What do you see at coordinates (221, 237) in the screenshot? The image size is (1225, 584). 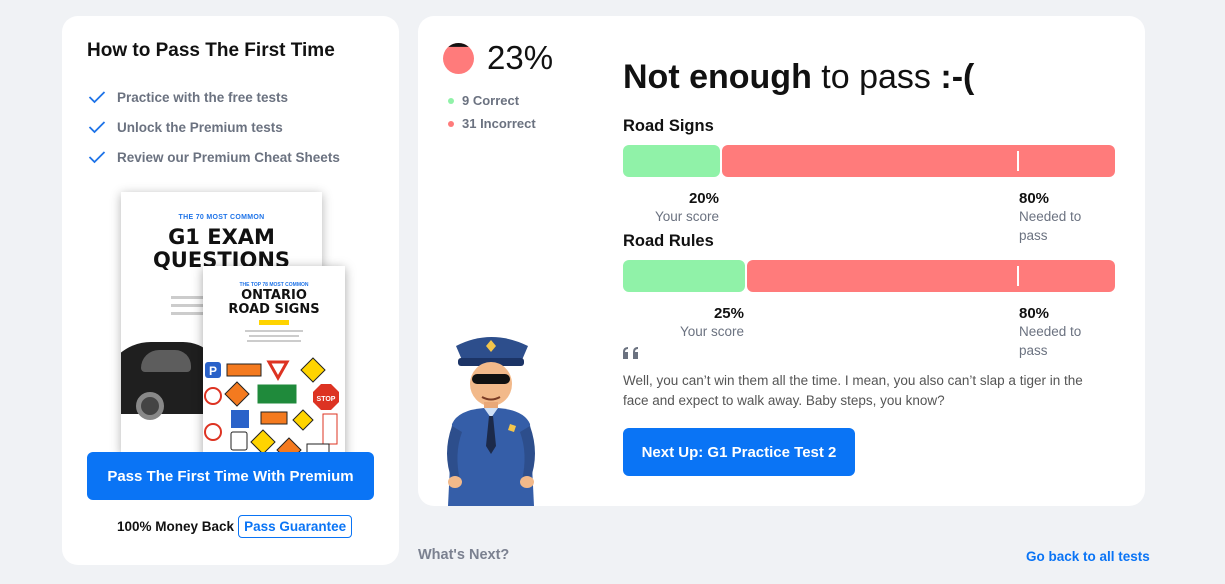 I see `book-title-line: G1 EXAM` at bounding box center [221, 237].